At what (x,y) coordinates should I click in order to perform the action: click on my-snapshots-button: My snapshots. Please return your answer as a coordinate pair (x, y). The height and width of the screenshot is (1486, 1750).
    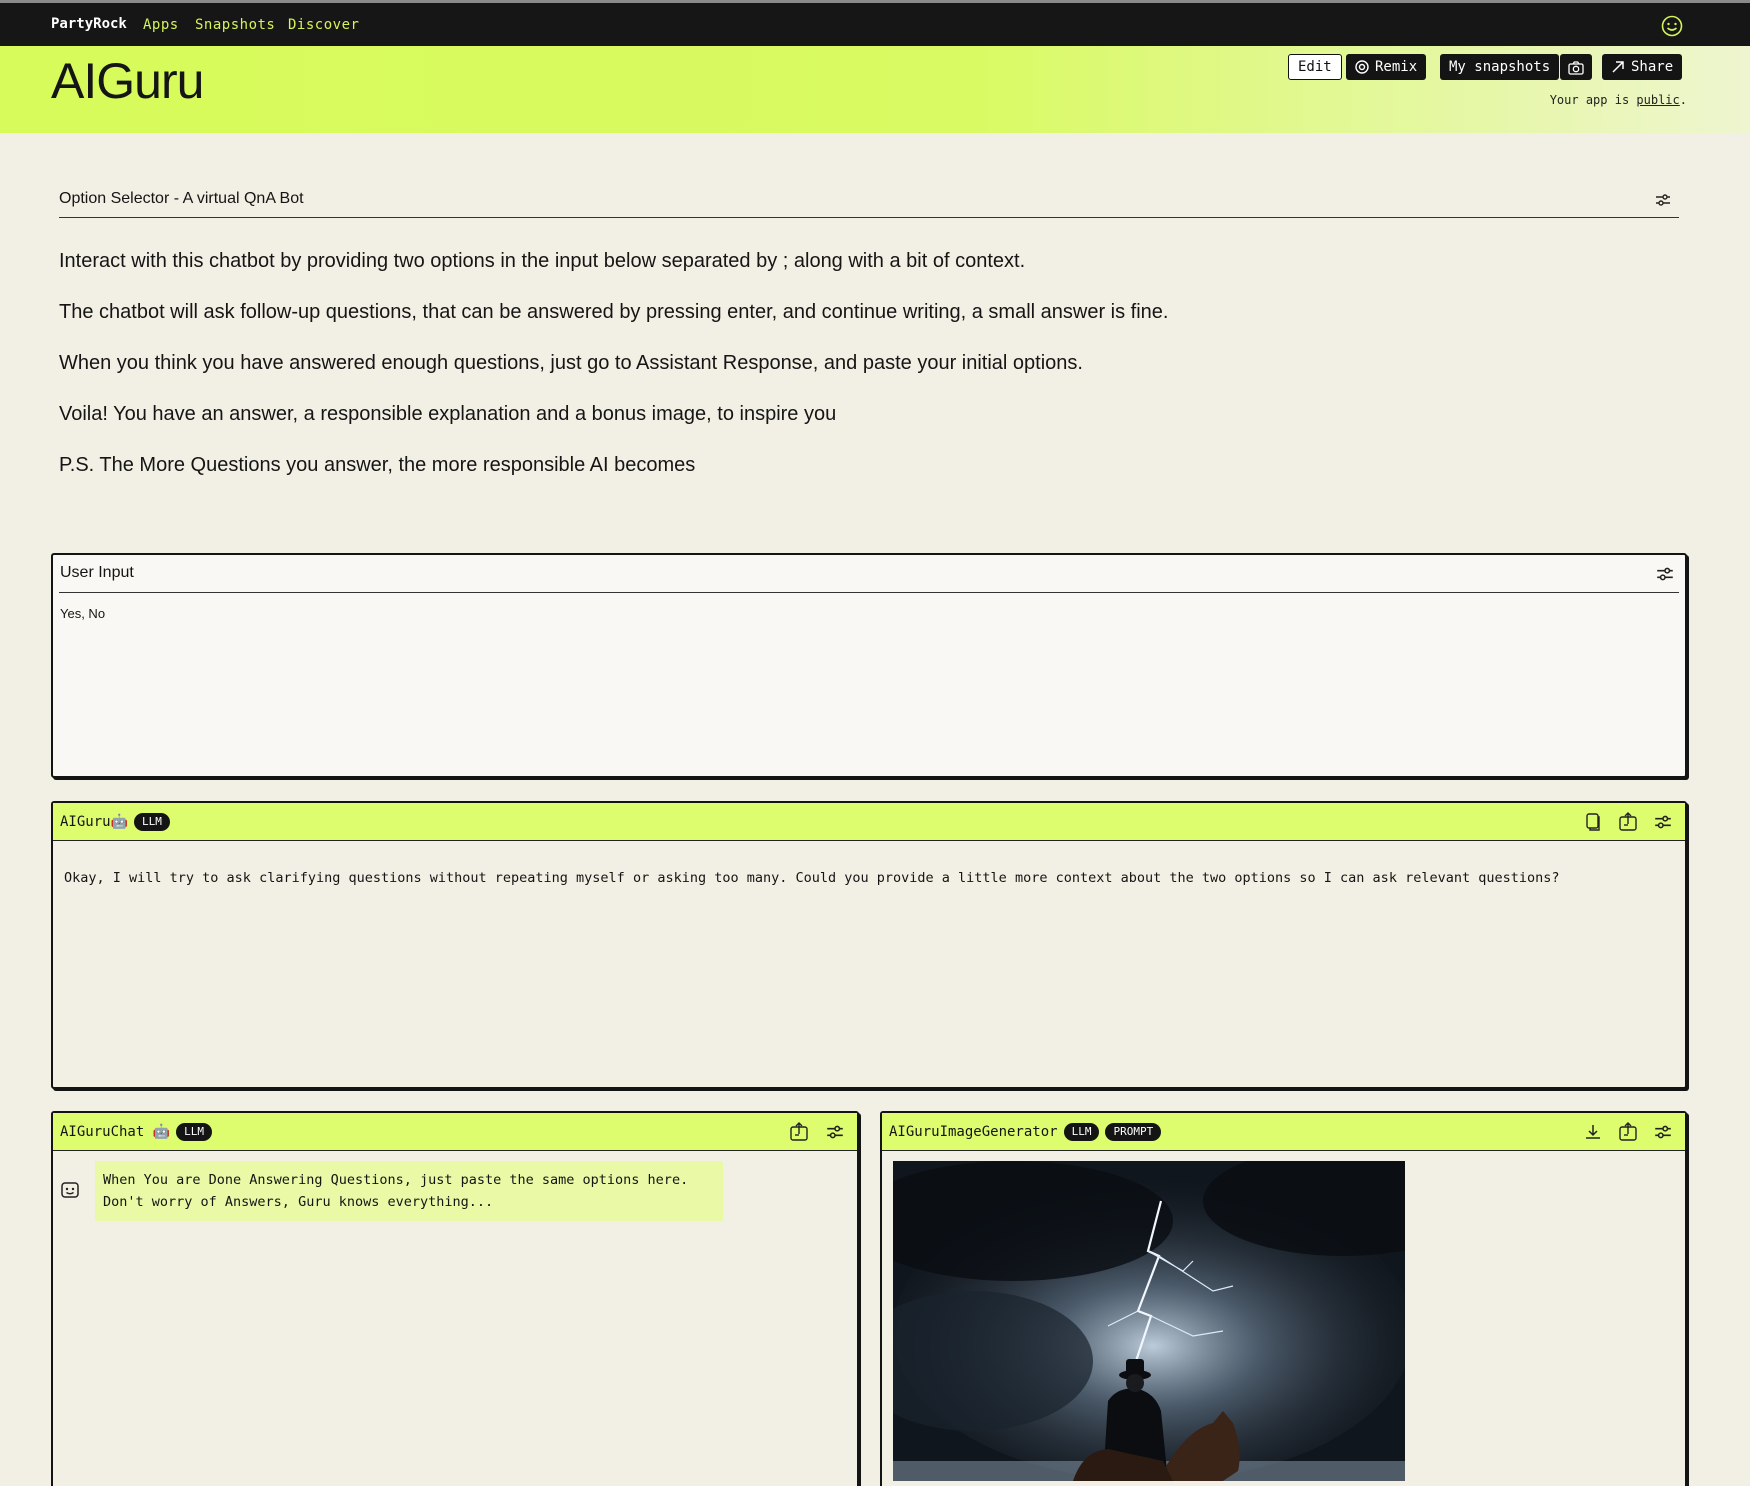
    Looking at the image, I should click on (1500, 67).